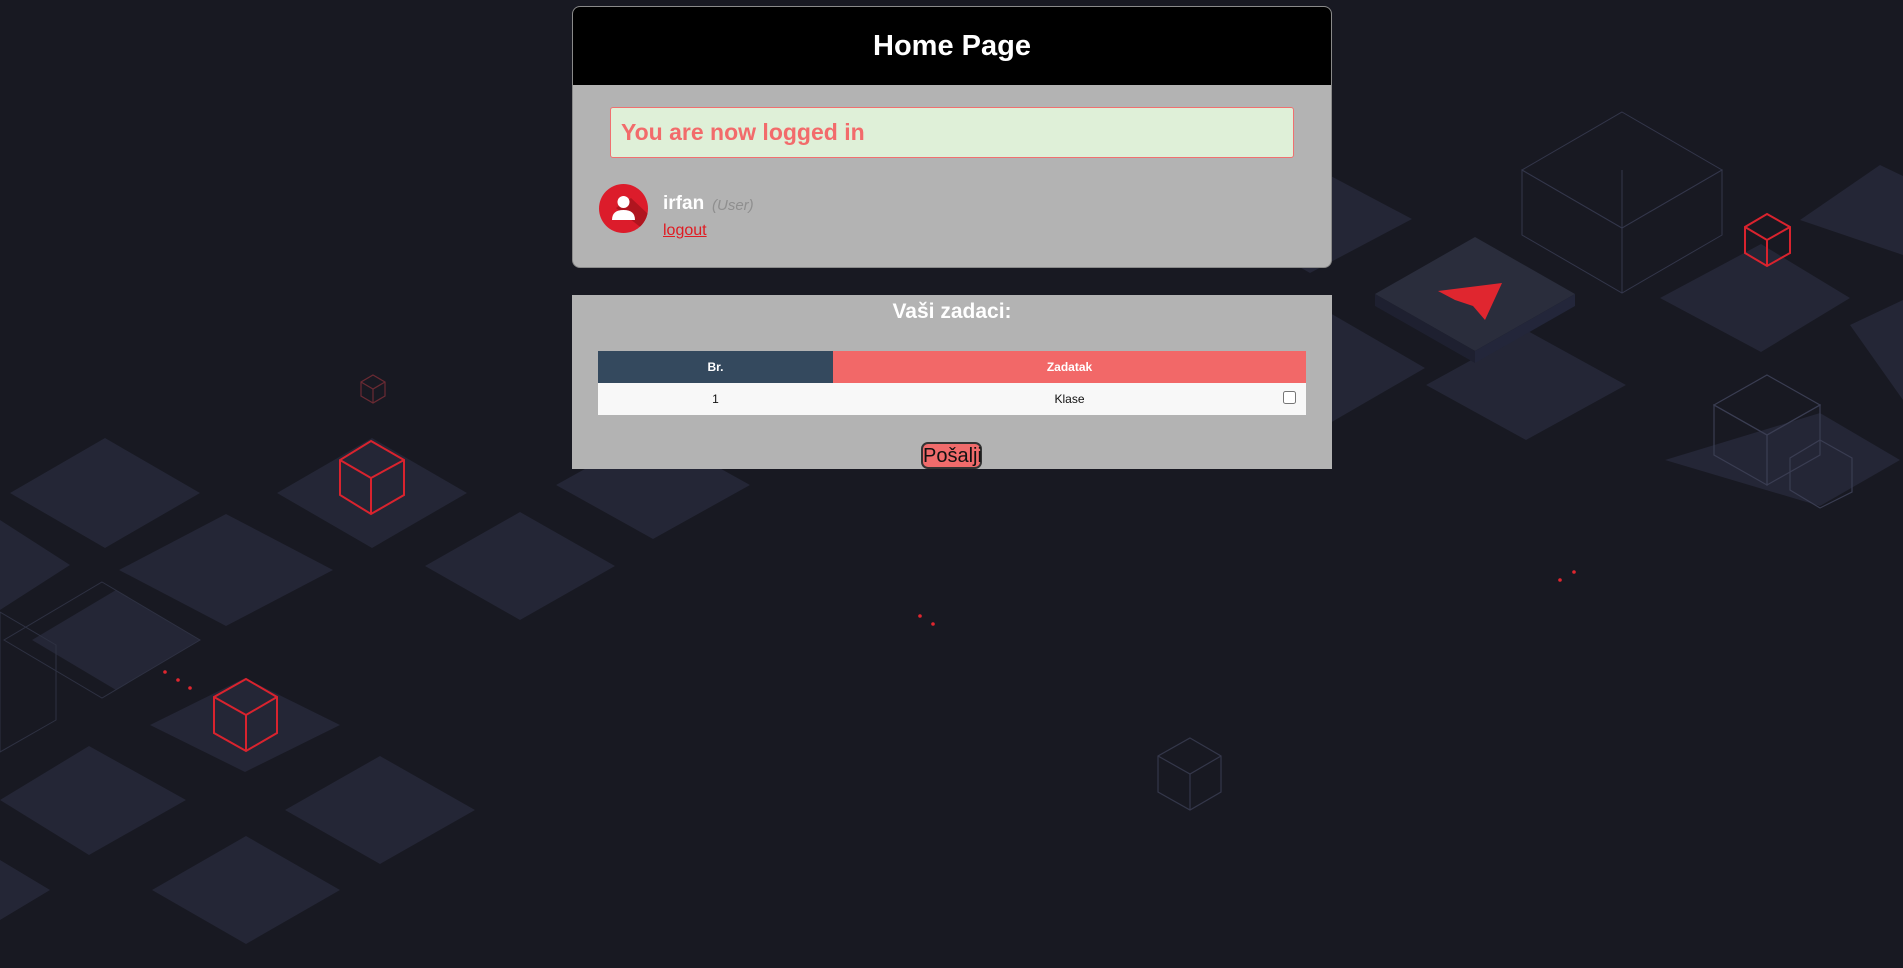  I want to click on page-title: Home Page, so click(952, 45).